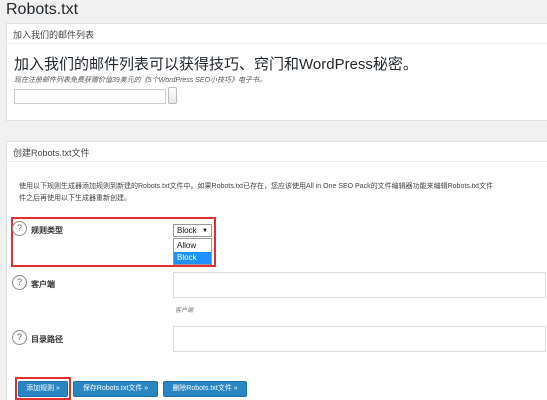 The image size is (547, 400). Describe the element at coordinates (184, 311) in the screenshot. I see `user-agent-hint: 客户端` at that location.